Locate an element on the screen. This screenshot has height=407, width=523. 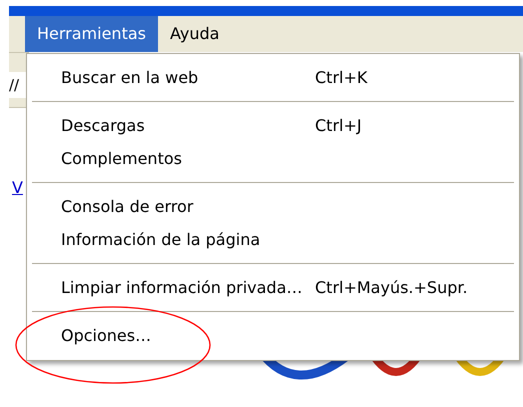
link: V is located at coordinates (17, 188).